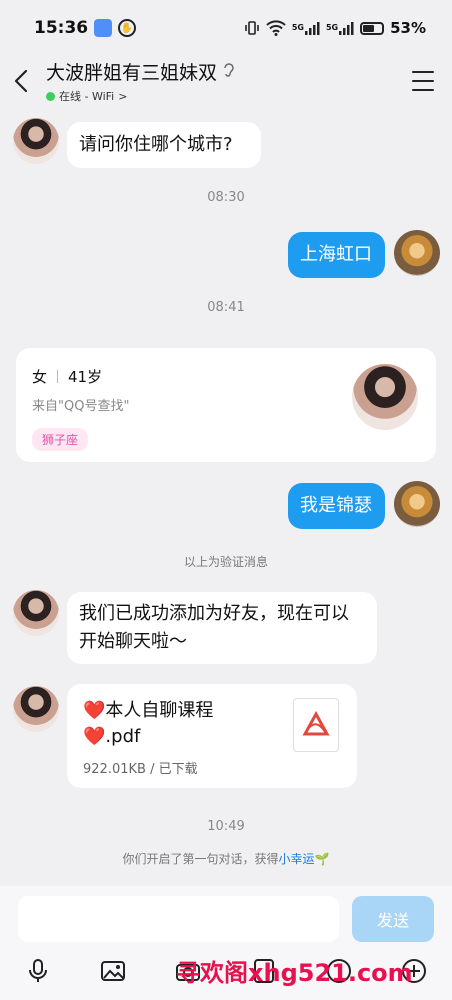 The image size is (452, 1000). Describe the element at coordinates (297, 27) in the screenshot. I see `network-label-1: 5G` at that location.